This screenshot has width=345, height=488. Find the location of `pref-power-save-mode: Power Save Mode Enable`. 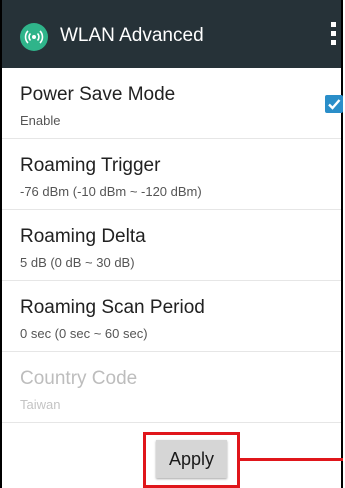

pref-power-save-mode: Power Save Mode Enable is located at coordinates (172, 103).